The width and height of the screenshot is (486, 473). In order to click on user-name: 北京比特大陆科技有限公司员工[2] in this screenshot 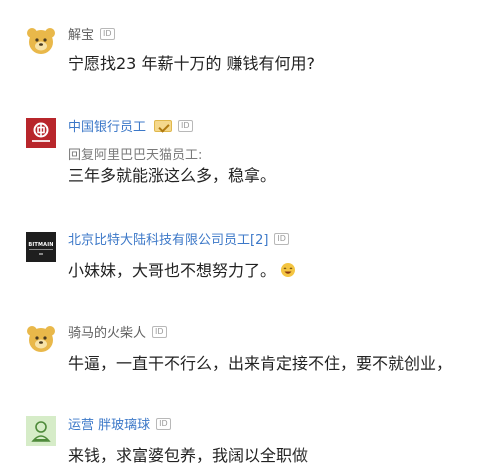, I will do `click(168, 238)`.